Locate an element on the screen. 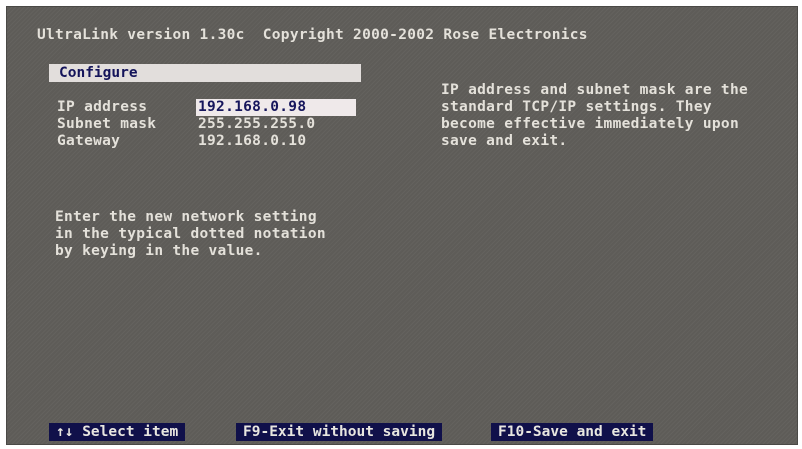 The width and height of the screenshot is (802, 449). subnet-mask-field: 255.255.255.0 is located at coordinates (256, 124).